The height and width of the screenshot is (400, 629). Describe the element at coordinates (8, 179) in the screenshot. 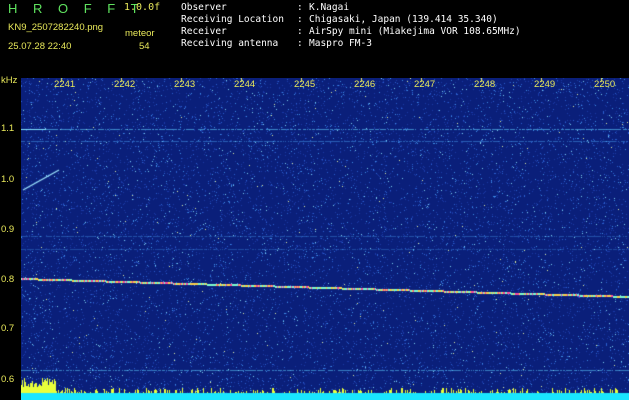

I see `y-tick-label: 1.0` at that location.